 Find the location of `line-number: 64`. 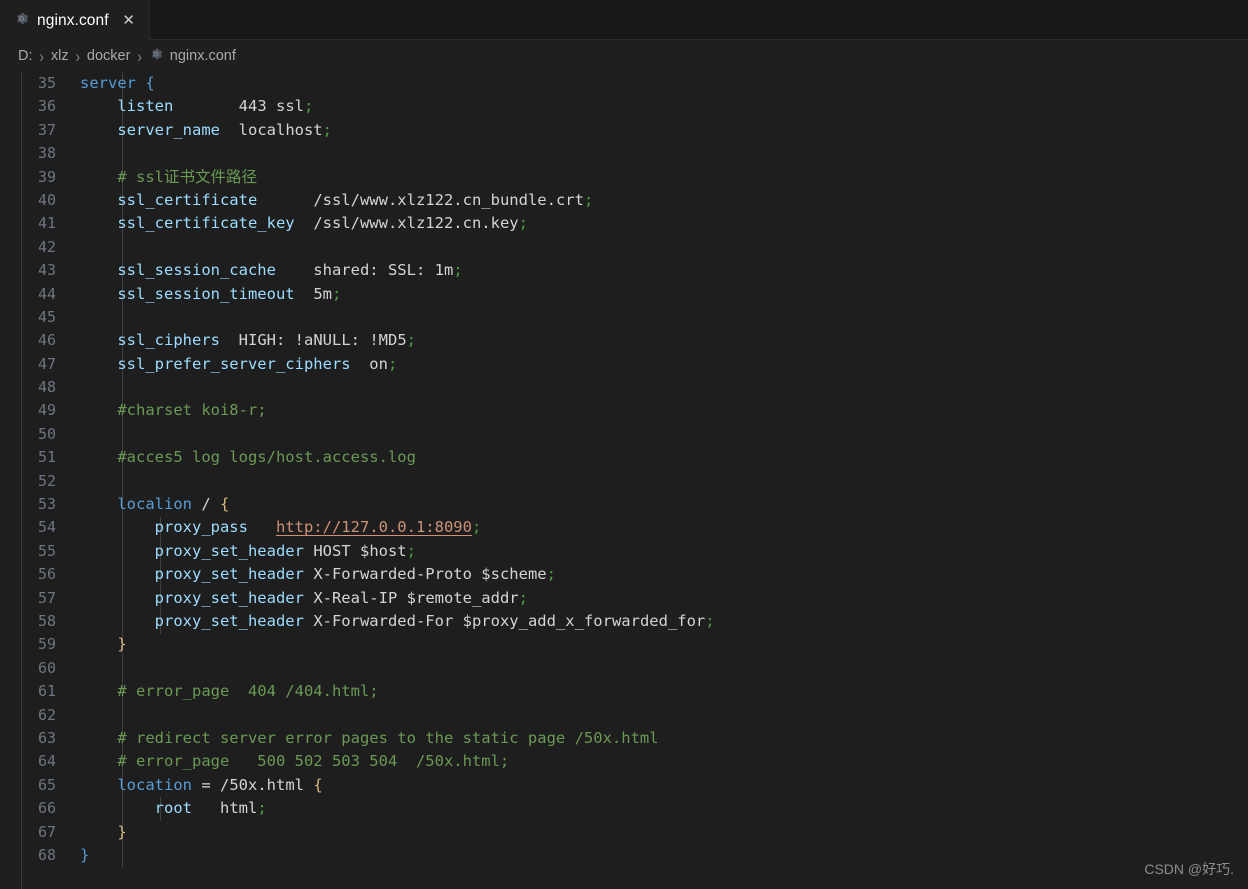

line-number: 64 is located at coordinates (46, 761).